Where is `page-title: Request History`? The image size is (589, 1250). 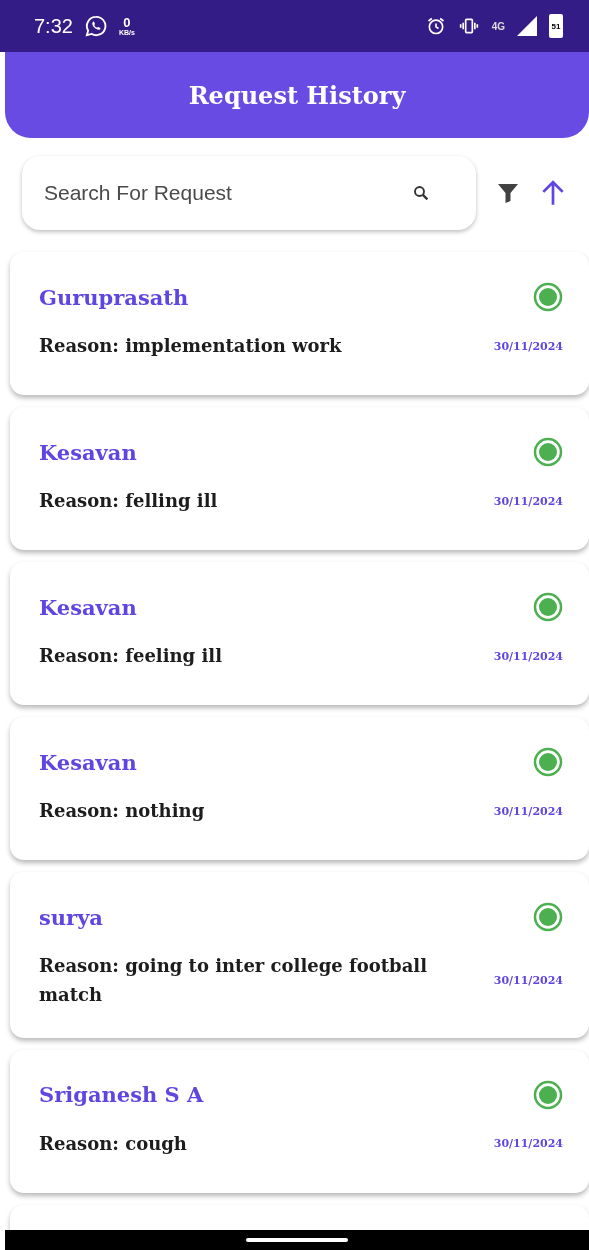 page-title: Request History is located at coordinates (297, 95).